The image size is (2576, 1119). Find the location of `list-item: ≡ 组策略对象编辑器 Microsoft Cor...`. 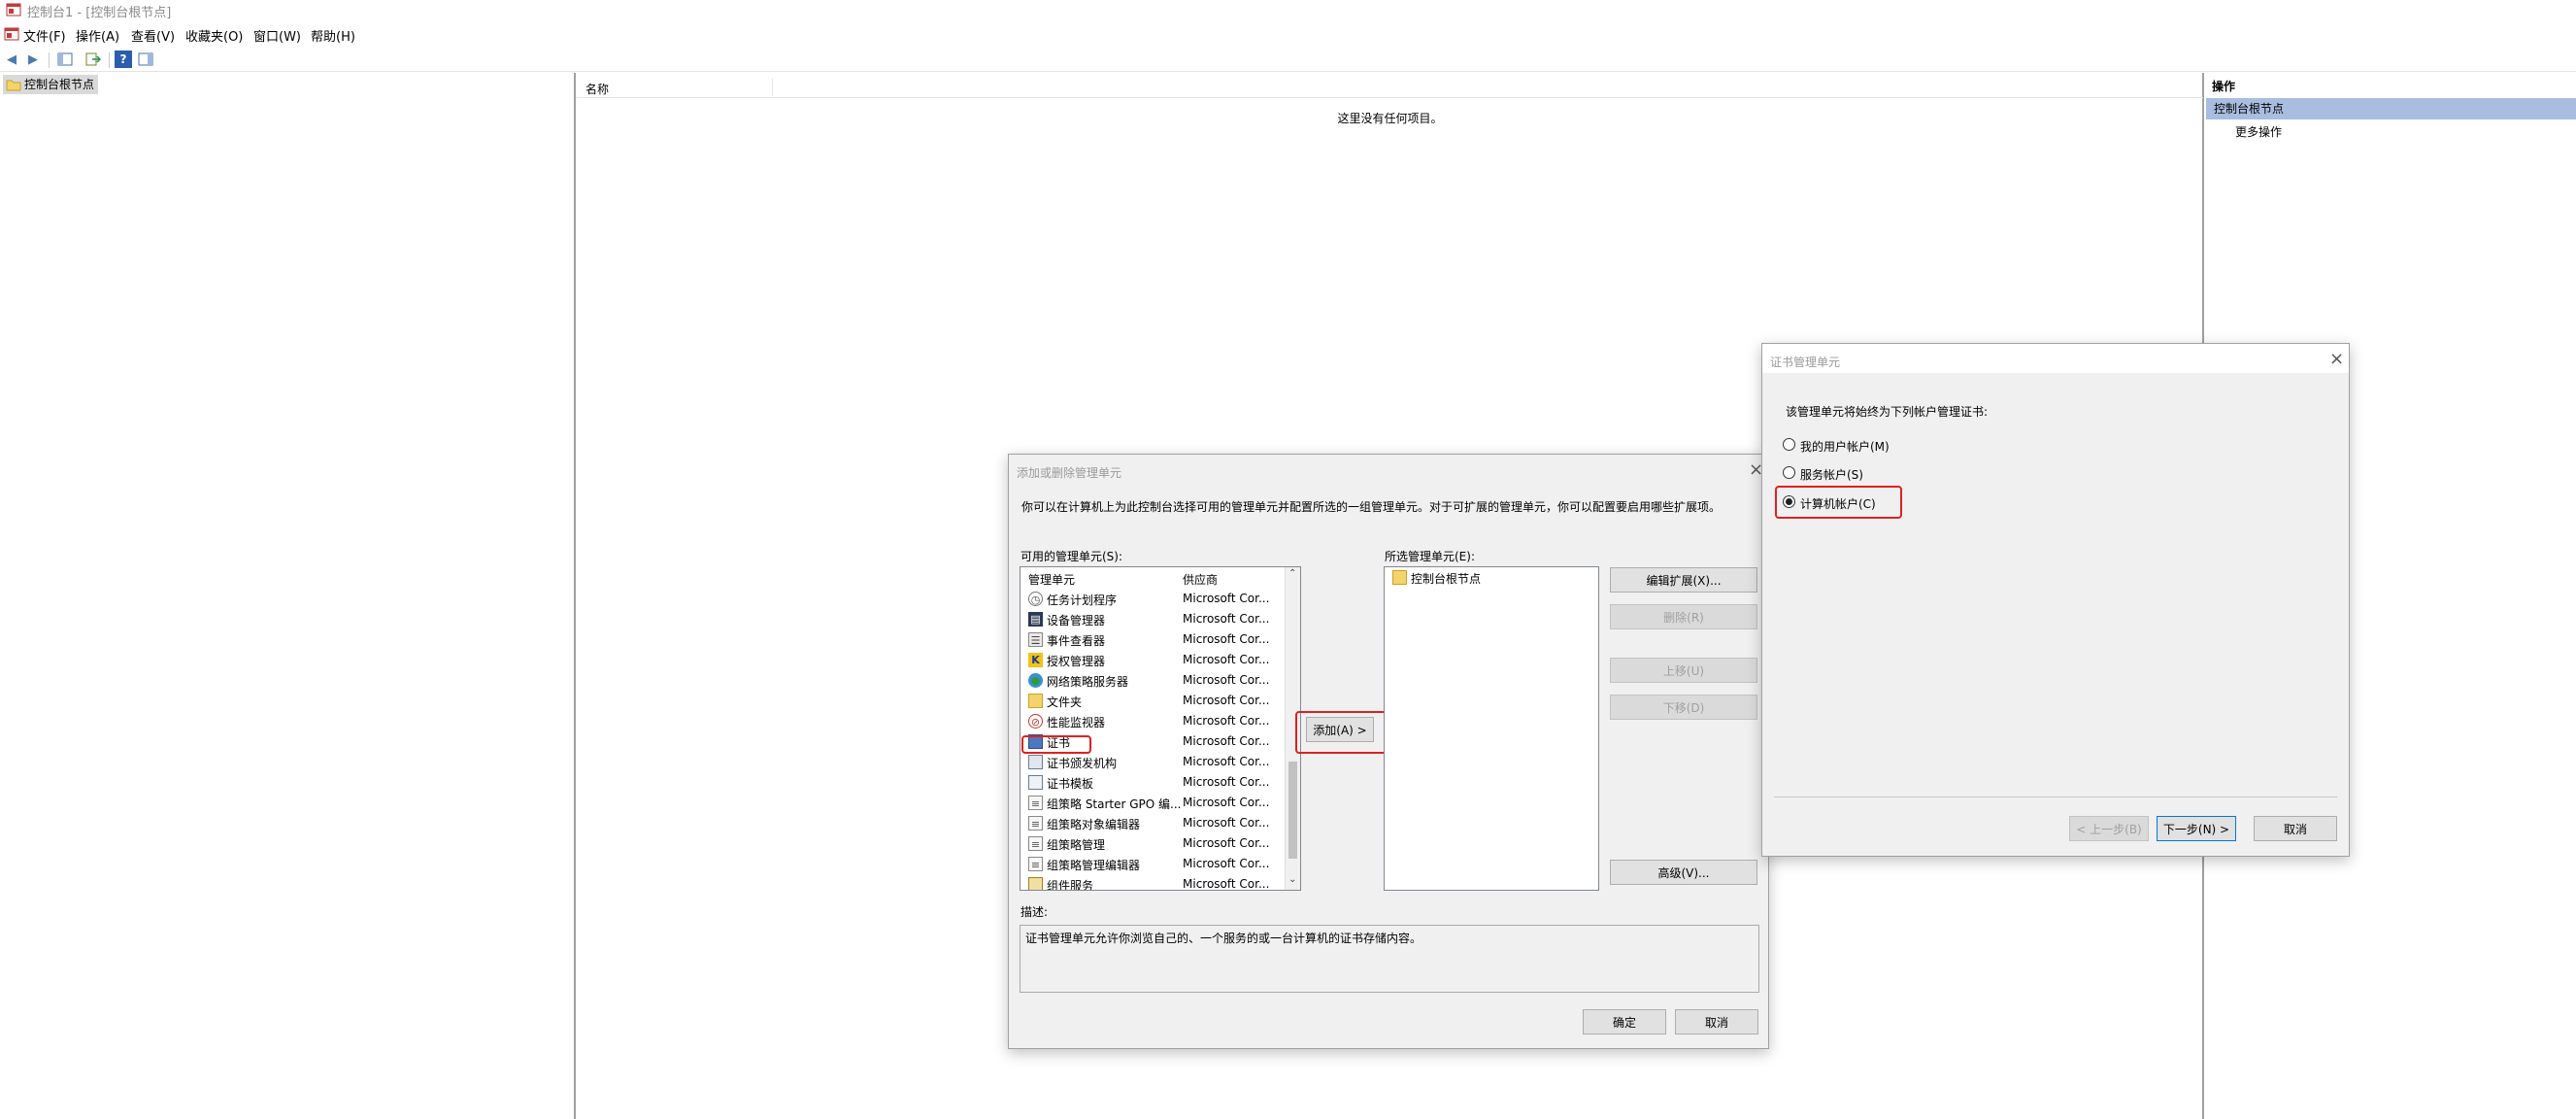

list-item: ≡ 组策略对象编辑器 Microsoft Cor... is located at coordinates (1160, 823).